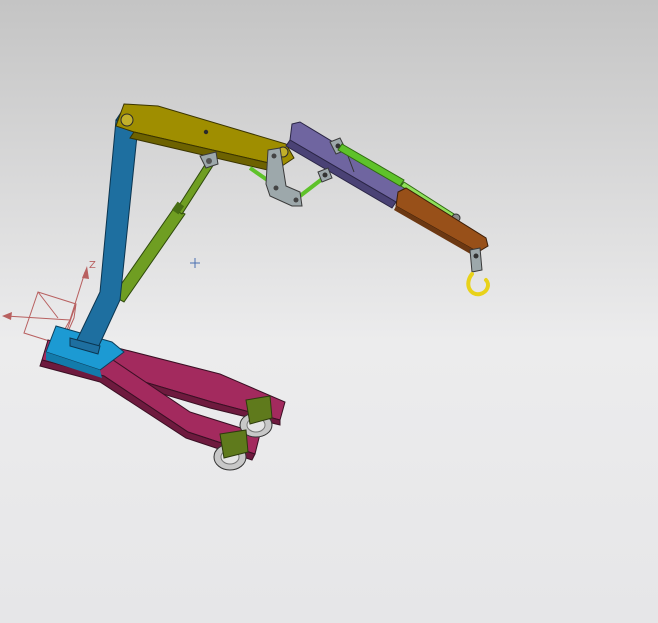 The width and height of the screenshot is (658, 623). I want to click on triad-z-label: Z, so click(92, 265).